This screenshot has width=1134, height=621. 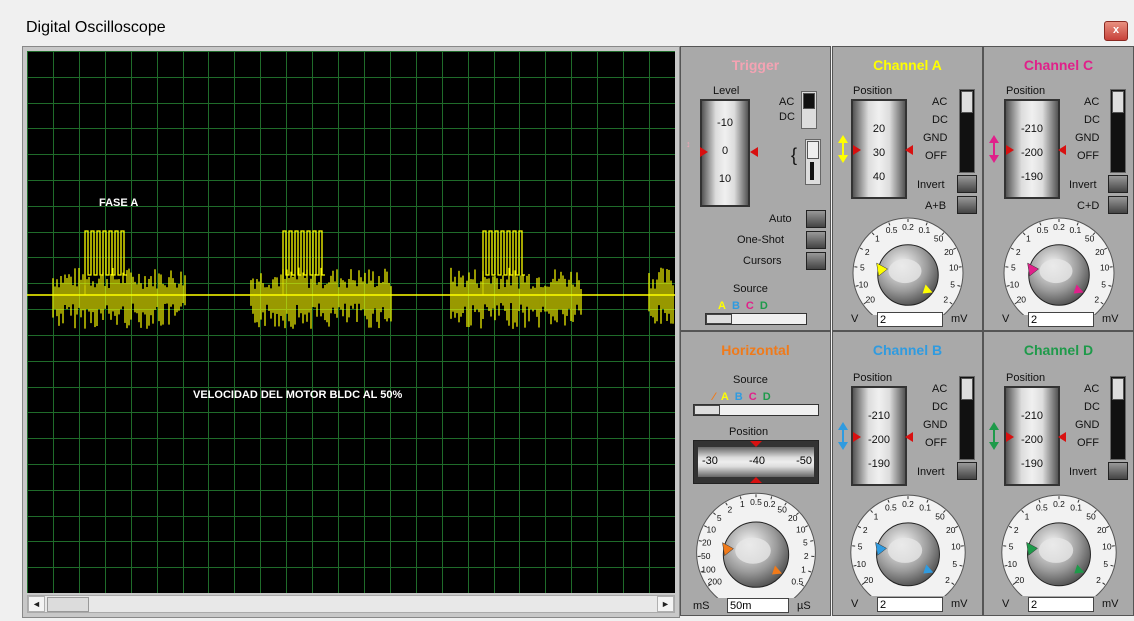 I want to click on horizontal-position-tape: -30 -40 -50, so click(x=756, y=462).